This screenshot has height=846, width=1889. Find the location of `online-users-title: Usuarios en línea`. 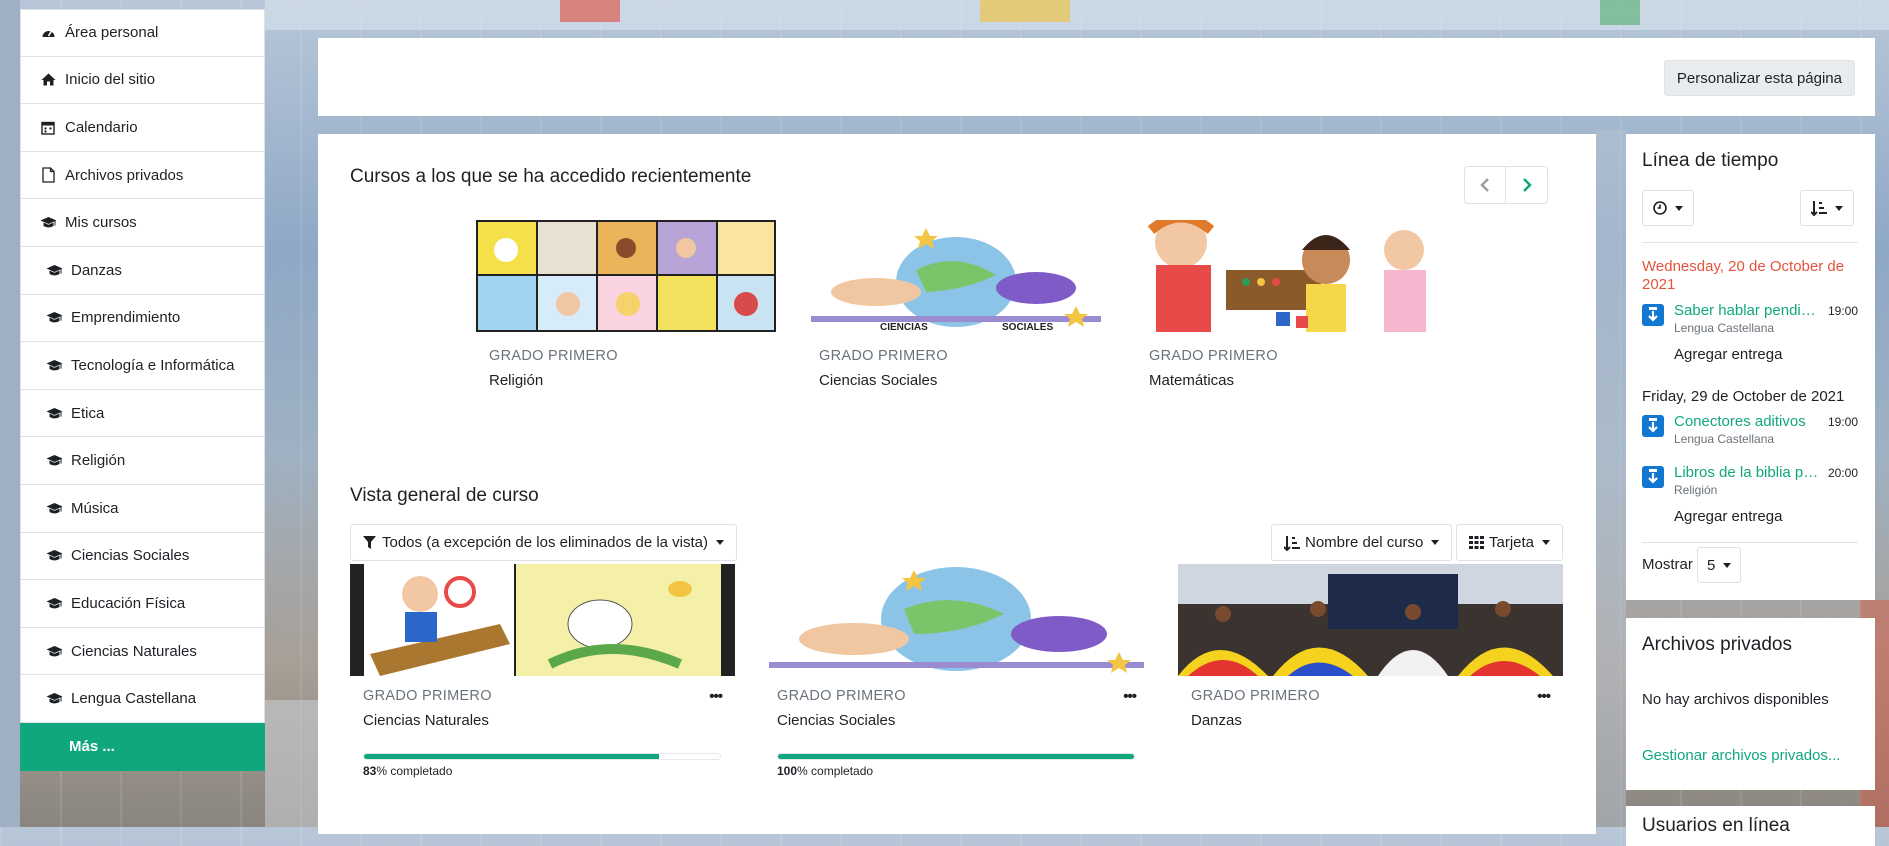

online-users-title: Usuarios en línea is located at coordinates (1716, 825).